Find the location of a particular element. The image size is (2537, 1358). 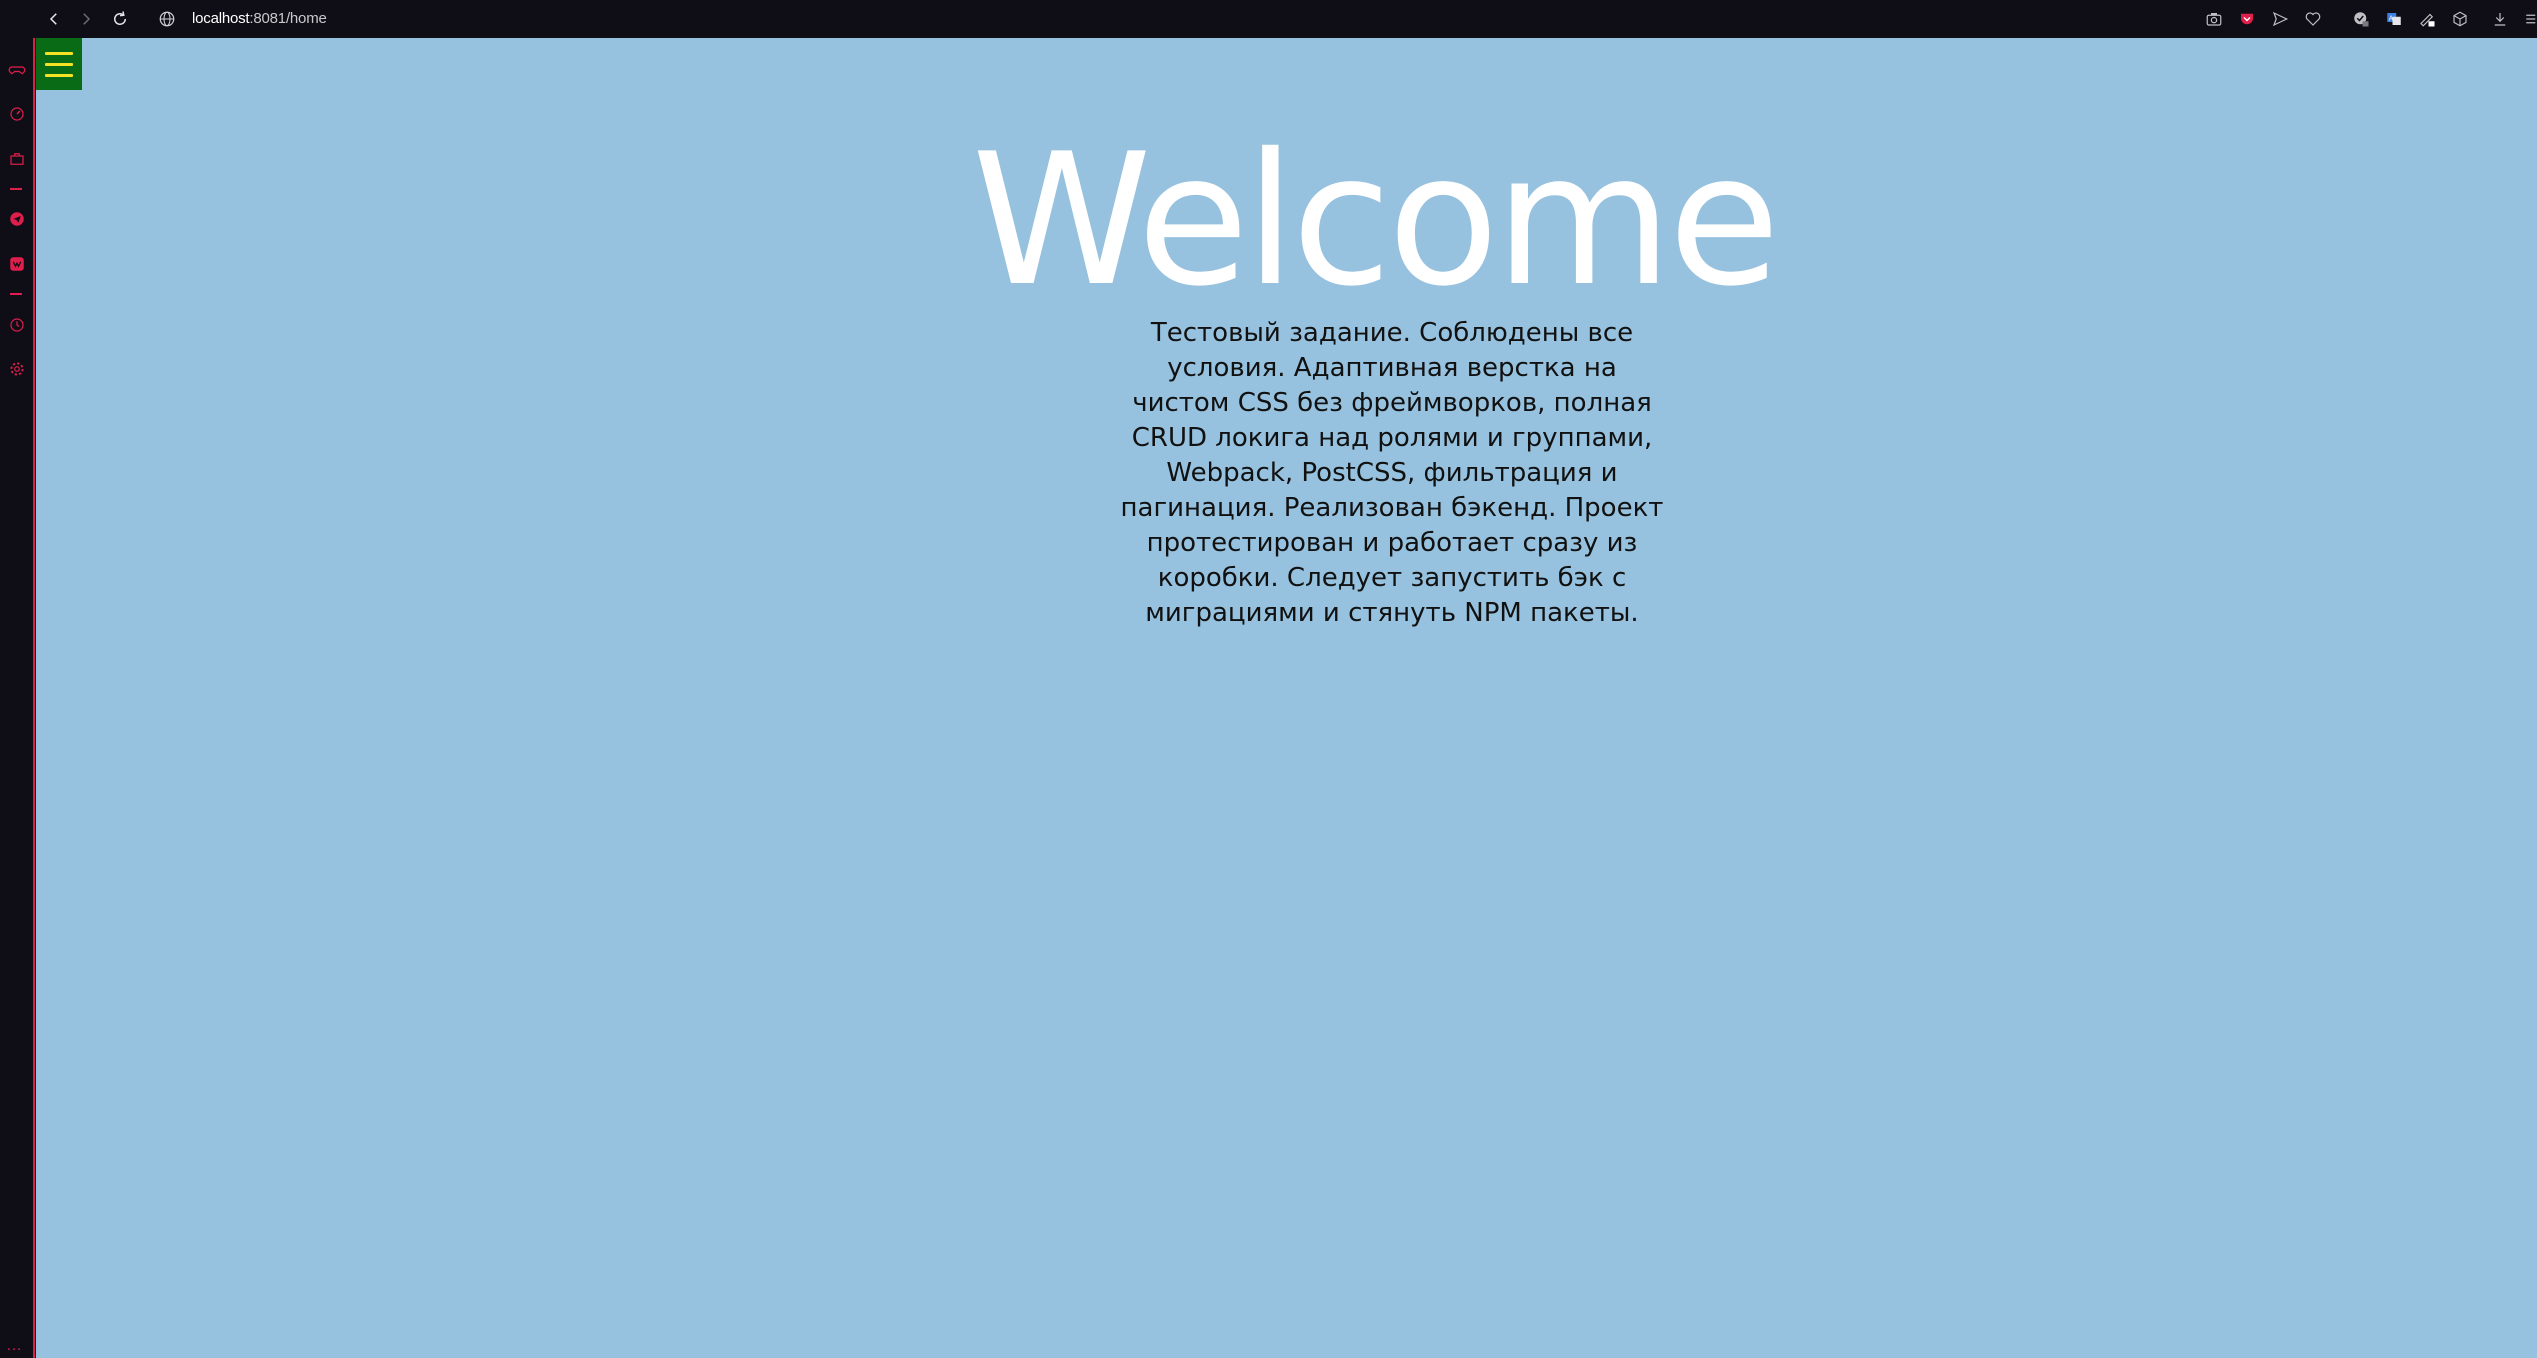

back-icon is located at coordinates (54, 19).